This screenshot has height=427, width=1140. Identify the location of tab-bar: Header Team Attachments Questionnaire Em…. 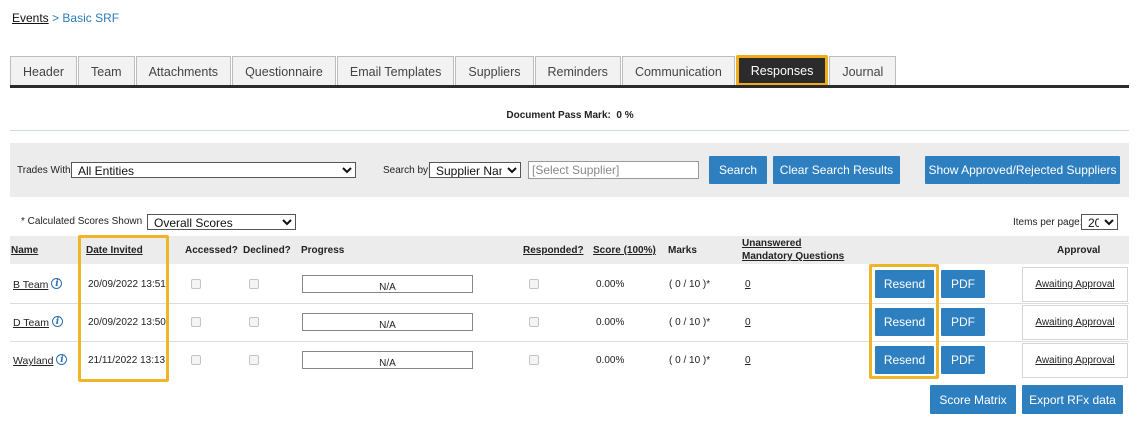
(453, 71).